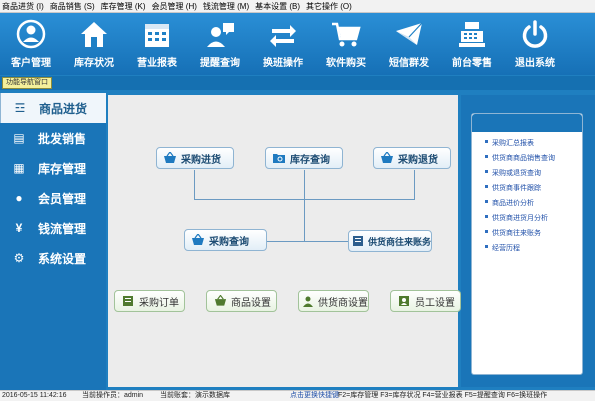 The width and height of the screenshot is (595, 401). What do you see at coordinates (229, 242) in the screenshot?
I see `purchase-query-label: 采购查询` at bounding box center [229, 242].